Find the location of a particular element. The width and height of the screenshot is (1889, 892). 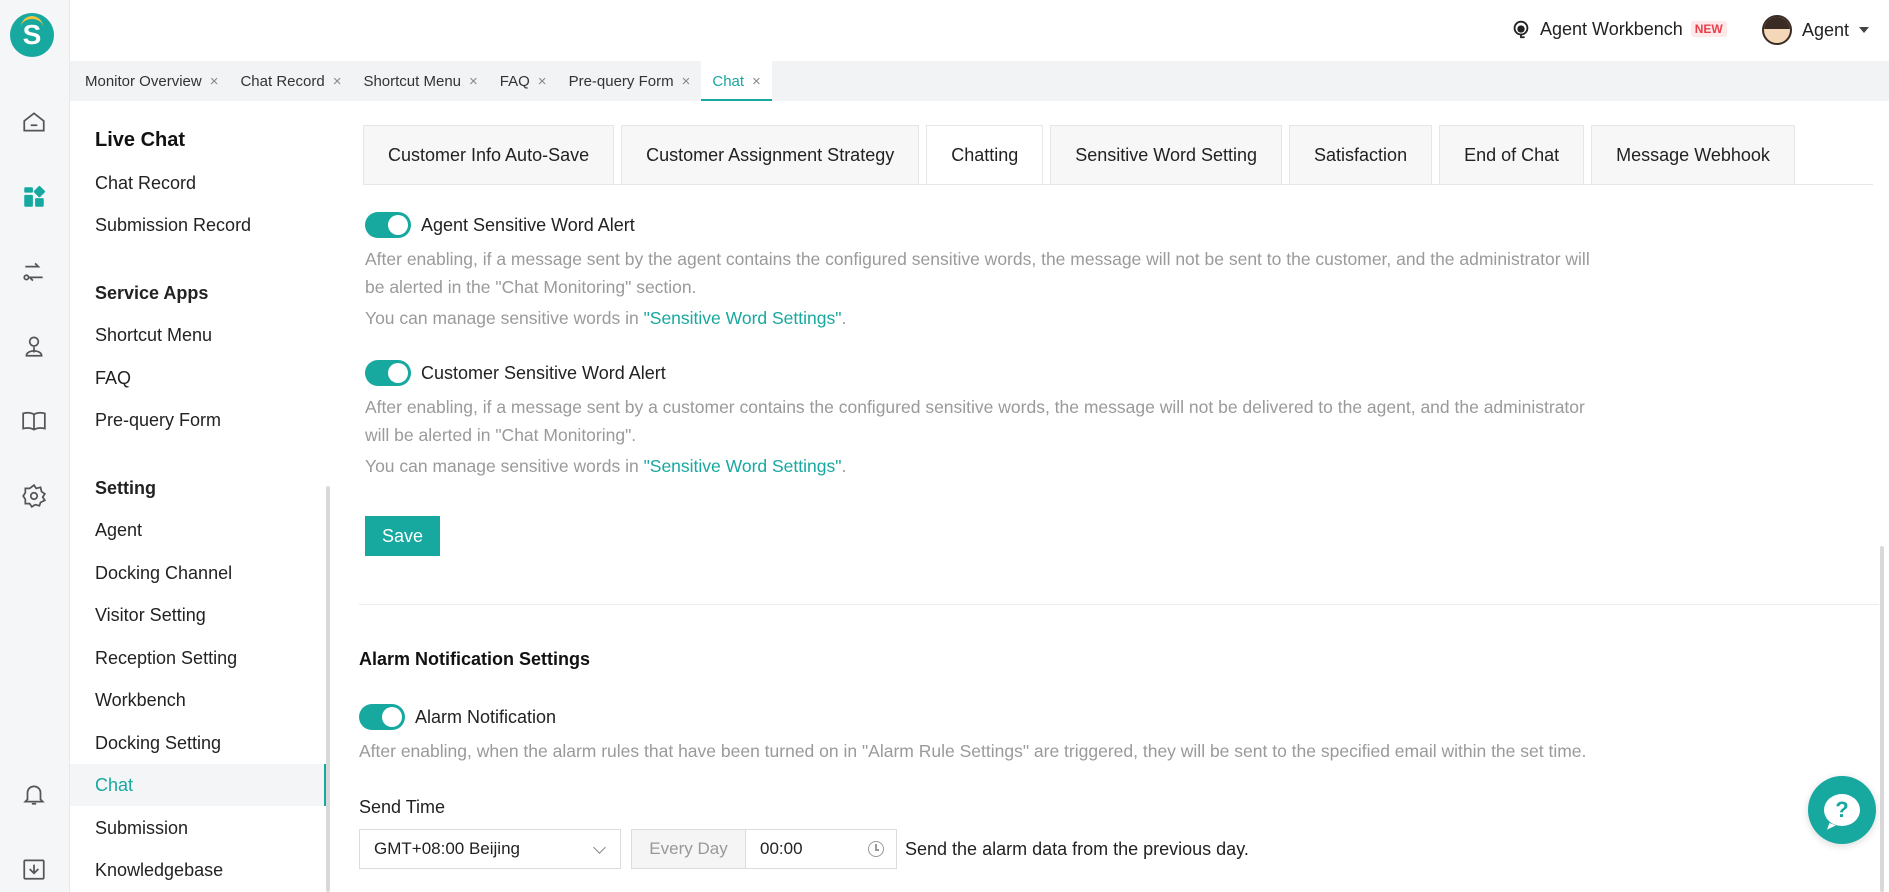

content-scrollbar is located at coordinates (1882, 719).